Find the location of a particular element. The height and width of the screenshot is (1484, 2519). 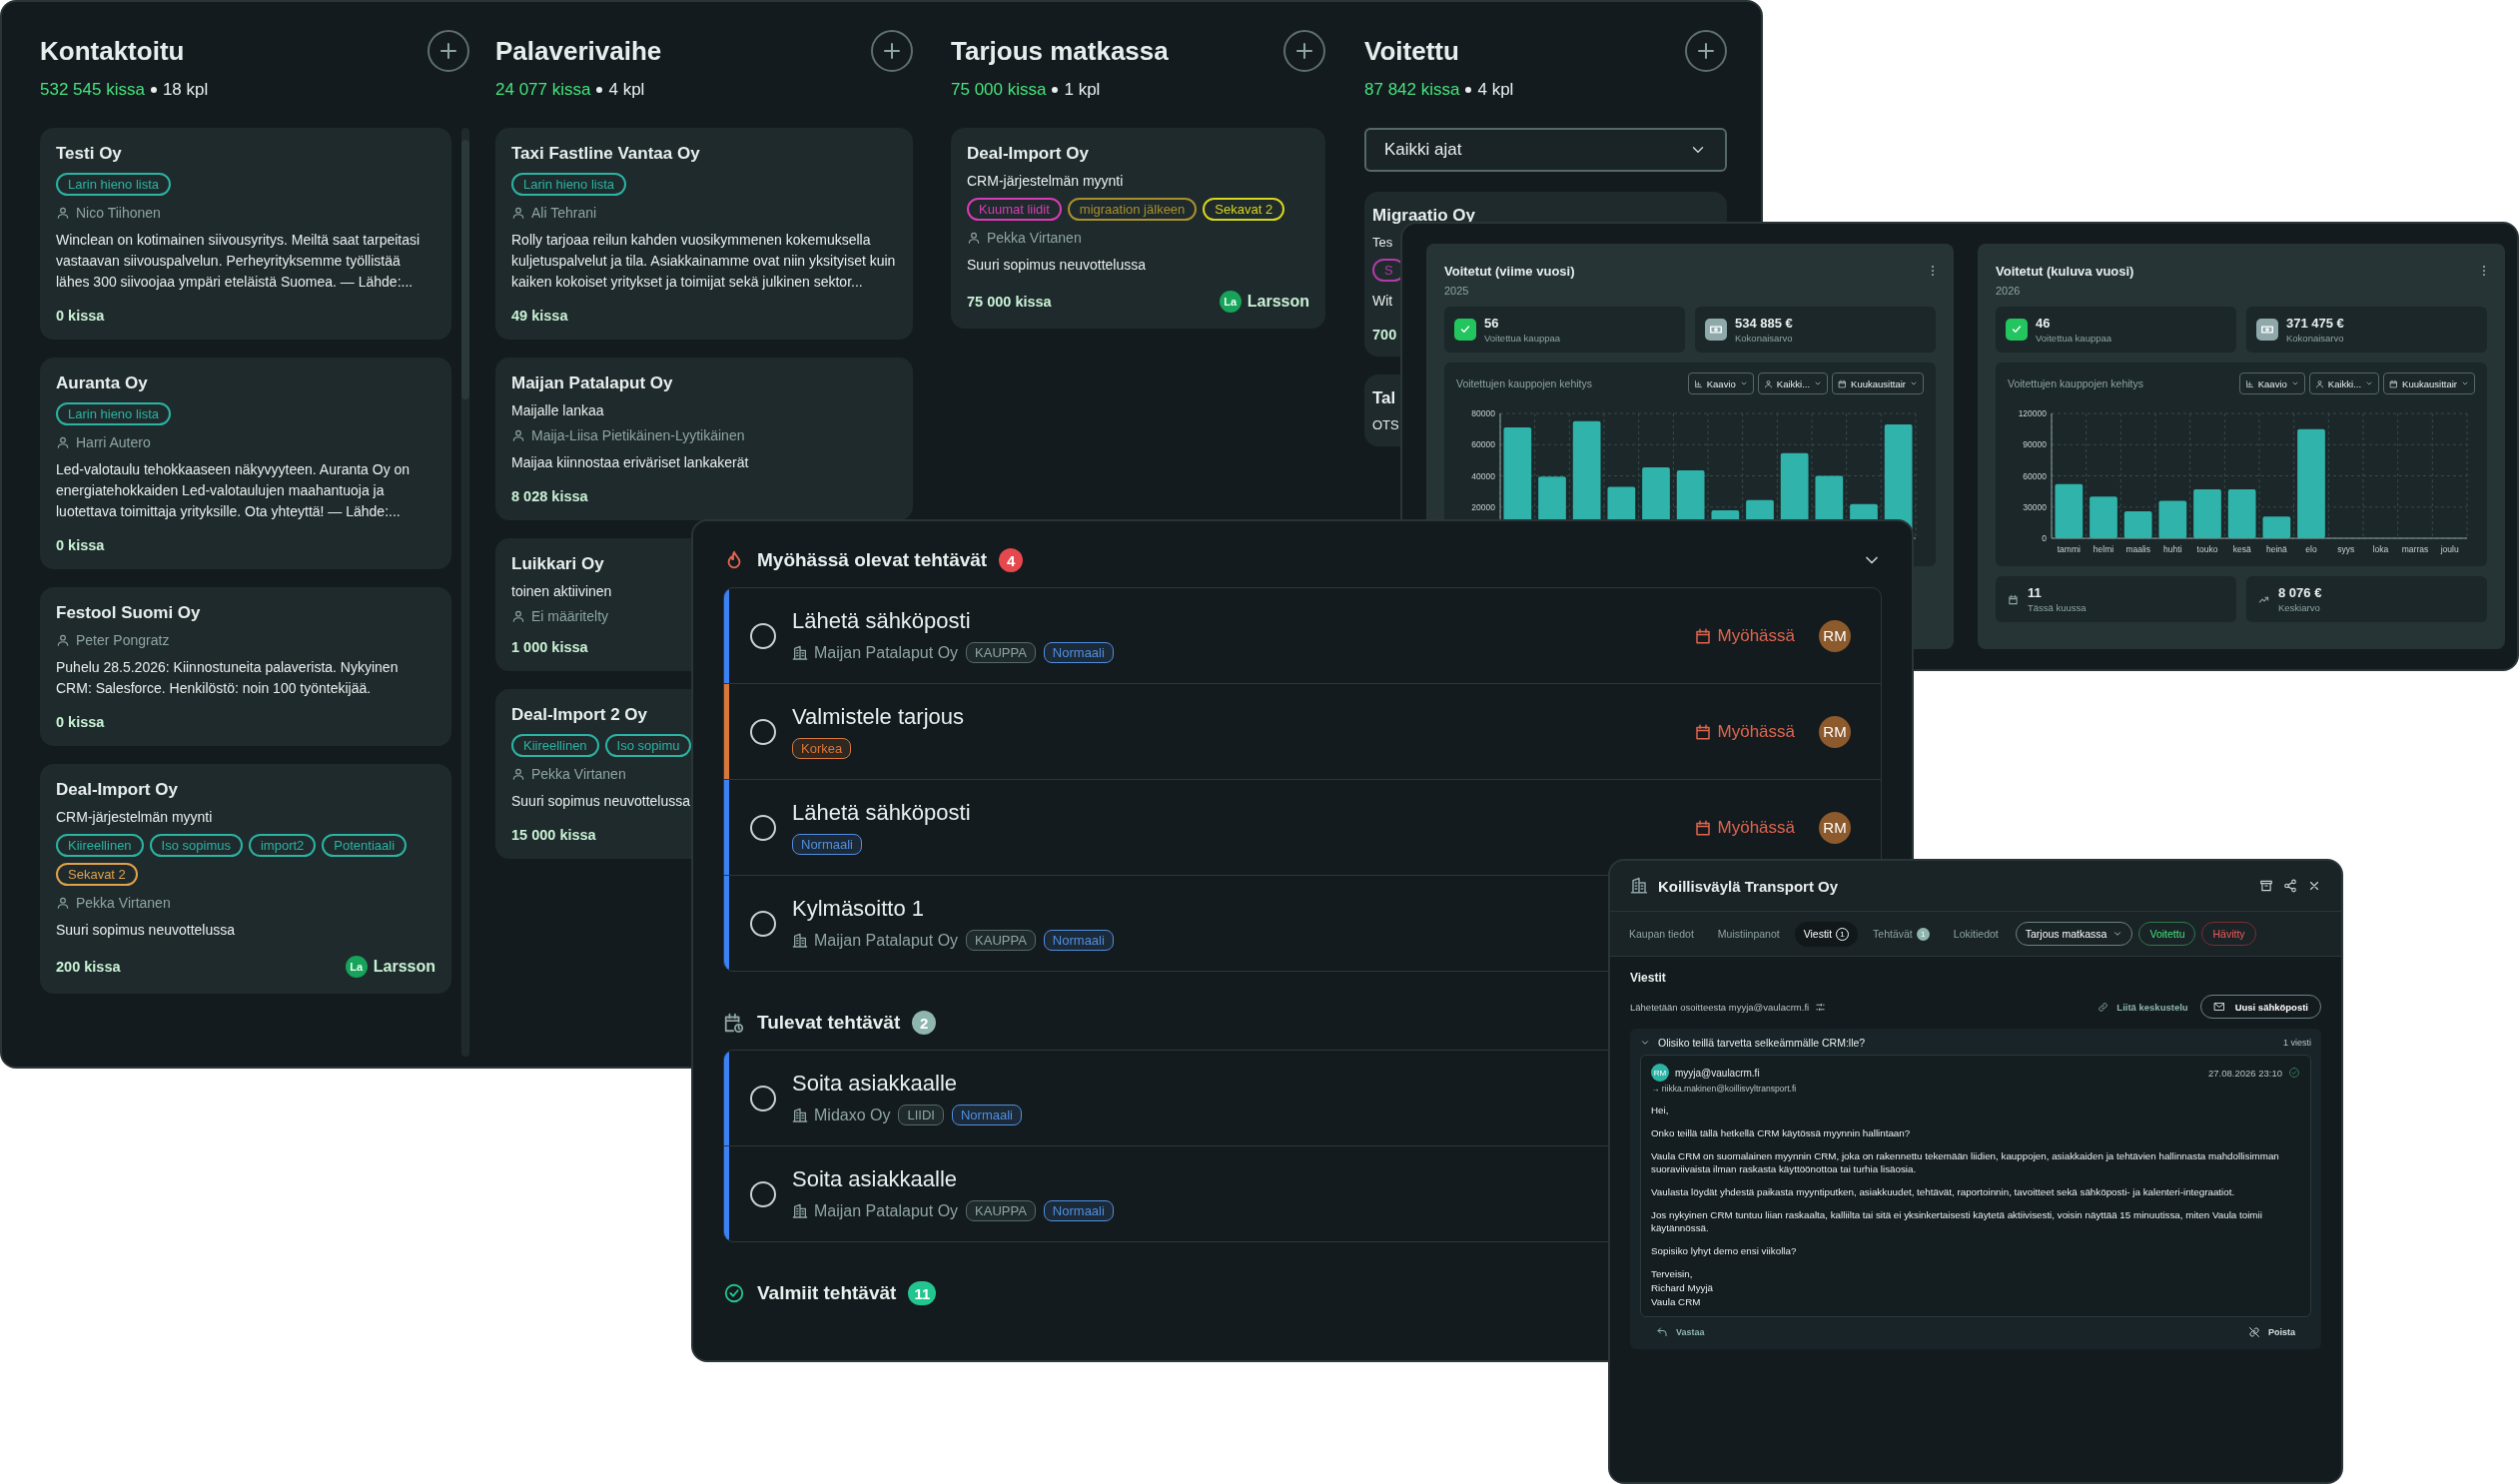

company-name: Maijan Patalaput Oy is located at coordinates (886, 940).